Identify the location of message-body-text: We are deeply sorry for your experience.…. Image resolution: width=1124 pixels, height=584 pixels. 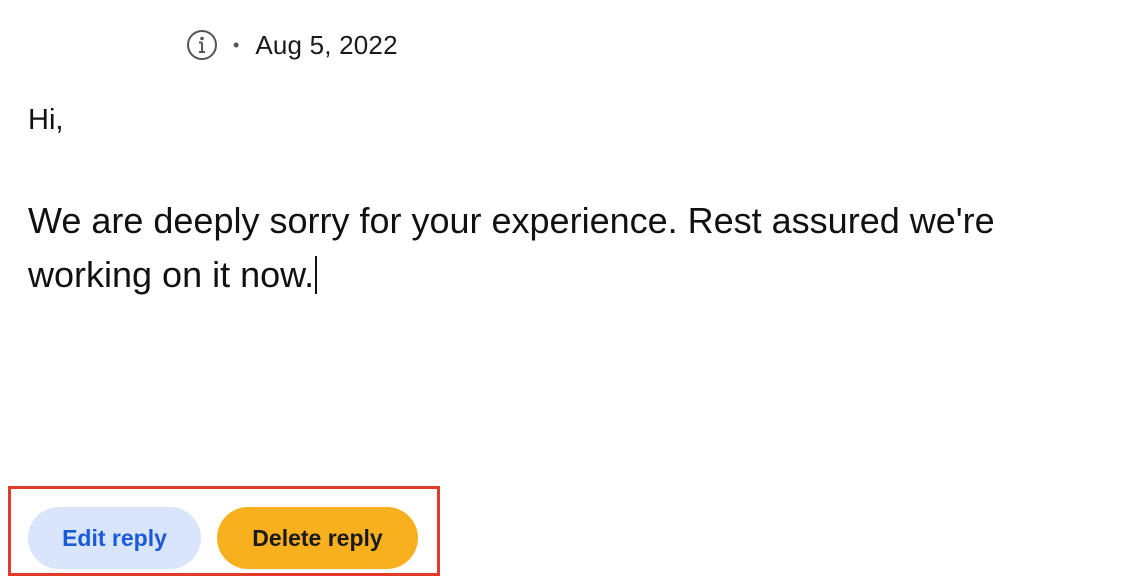
(511, 247).